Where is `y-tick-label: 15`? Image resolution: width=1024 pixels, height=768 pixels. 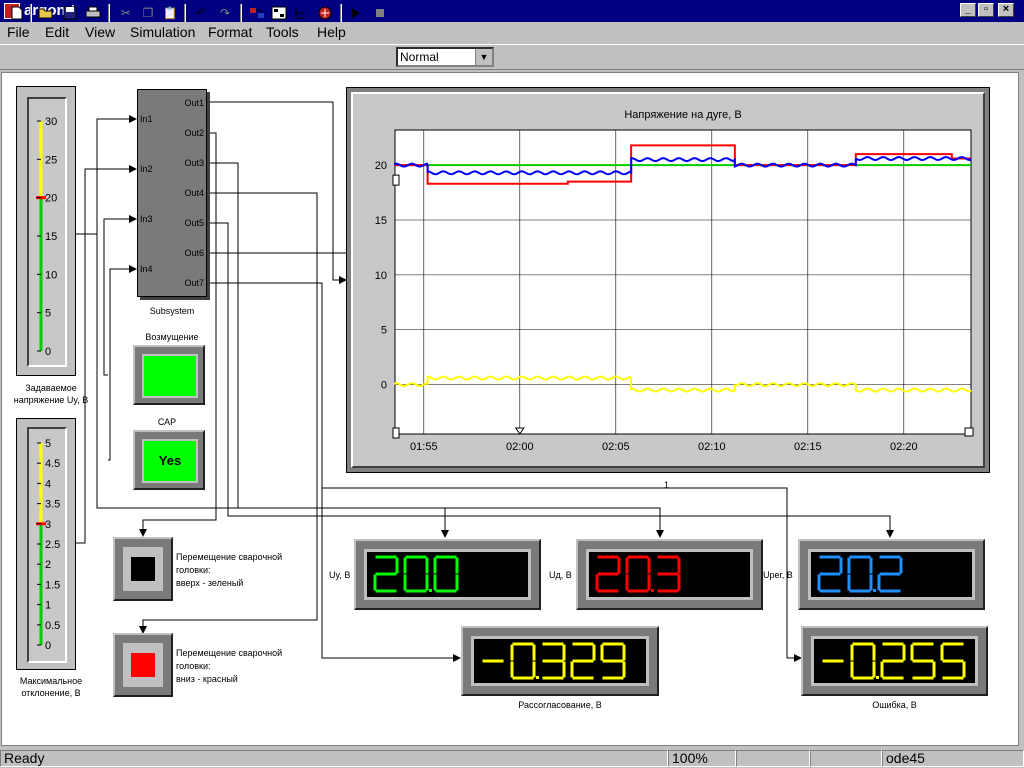 y-tick-label: 15 is located at coordinates (381, 221).